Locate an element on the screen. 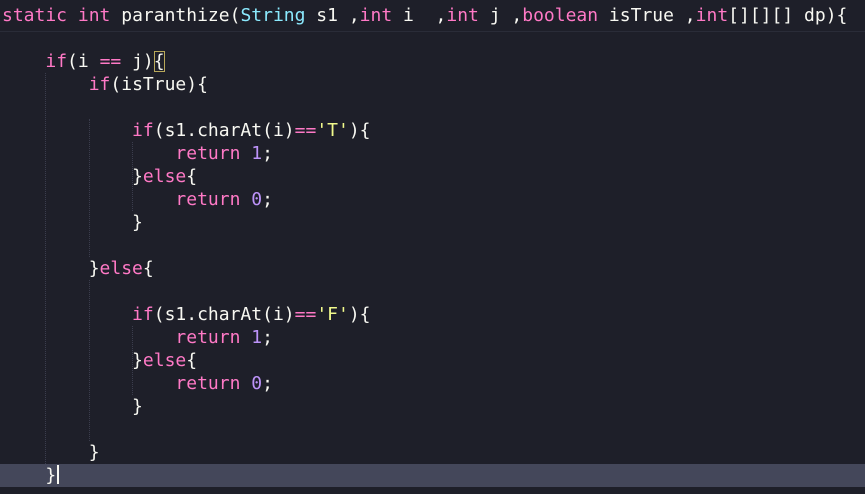 This screenshot has height=494, width=865. code-line-text: if(s1.charAt(i)=='F'){ is located at coordinates (186, 314).